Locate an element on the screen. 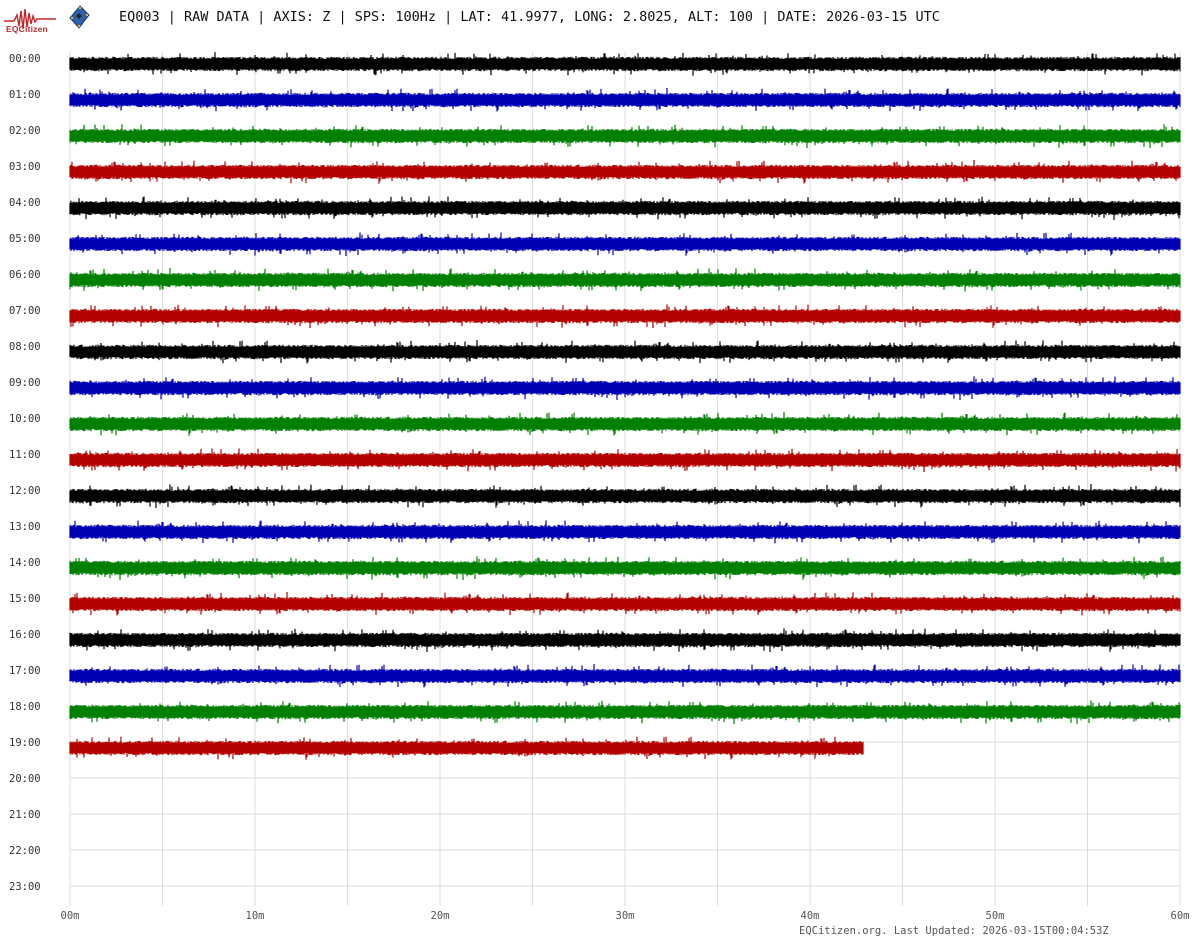 Image resolution: width=1200 pixels, height=940 pixels. hour-label: 23:00 is located at coordinates (25, 887).